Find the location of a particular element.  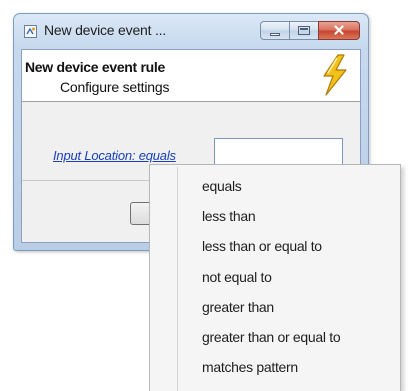

minimize-button is located at coordinates (275, 30).